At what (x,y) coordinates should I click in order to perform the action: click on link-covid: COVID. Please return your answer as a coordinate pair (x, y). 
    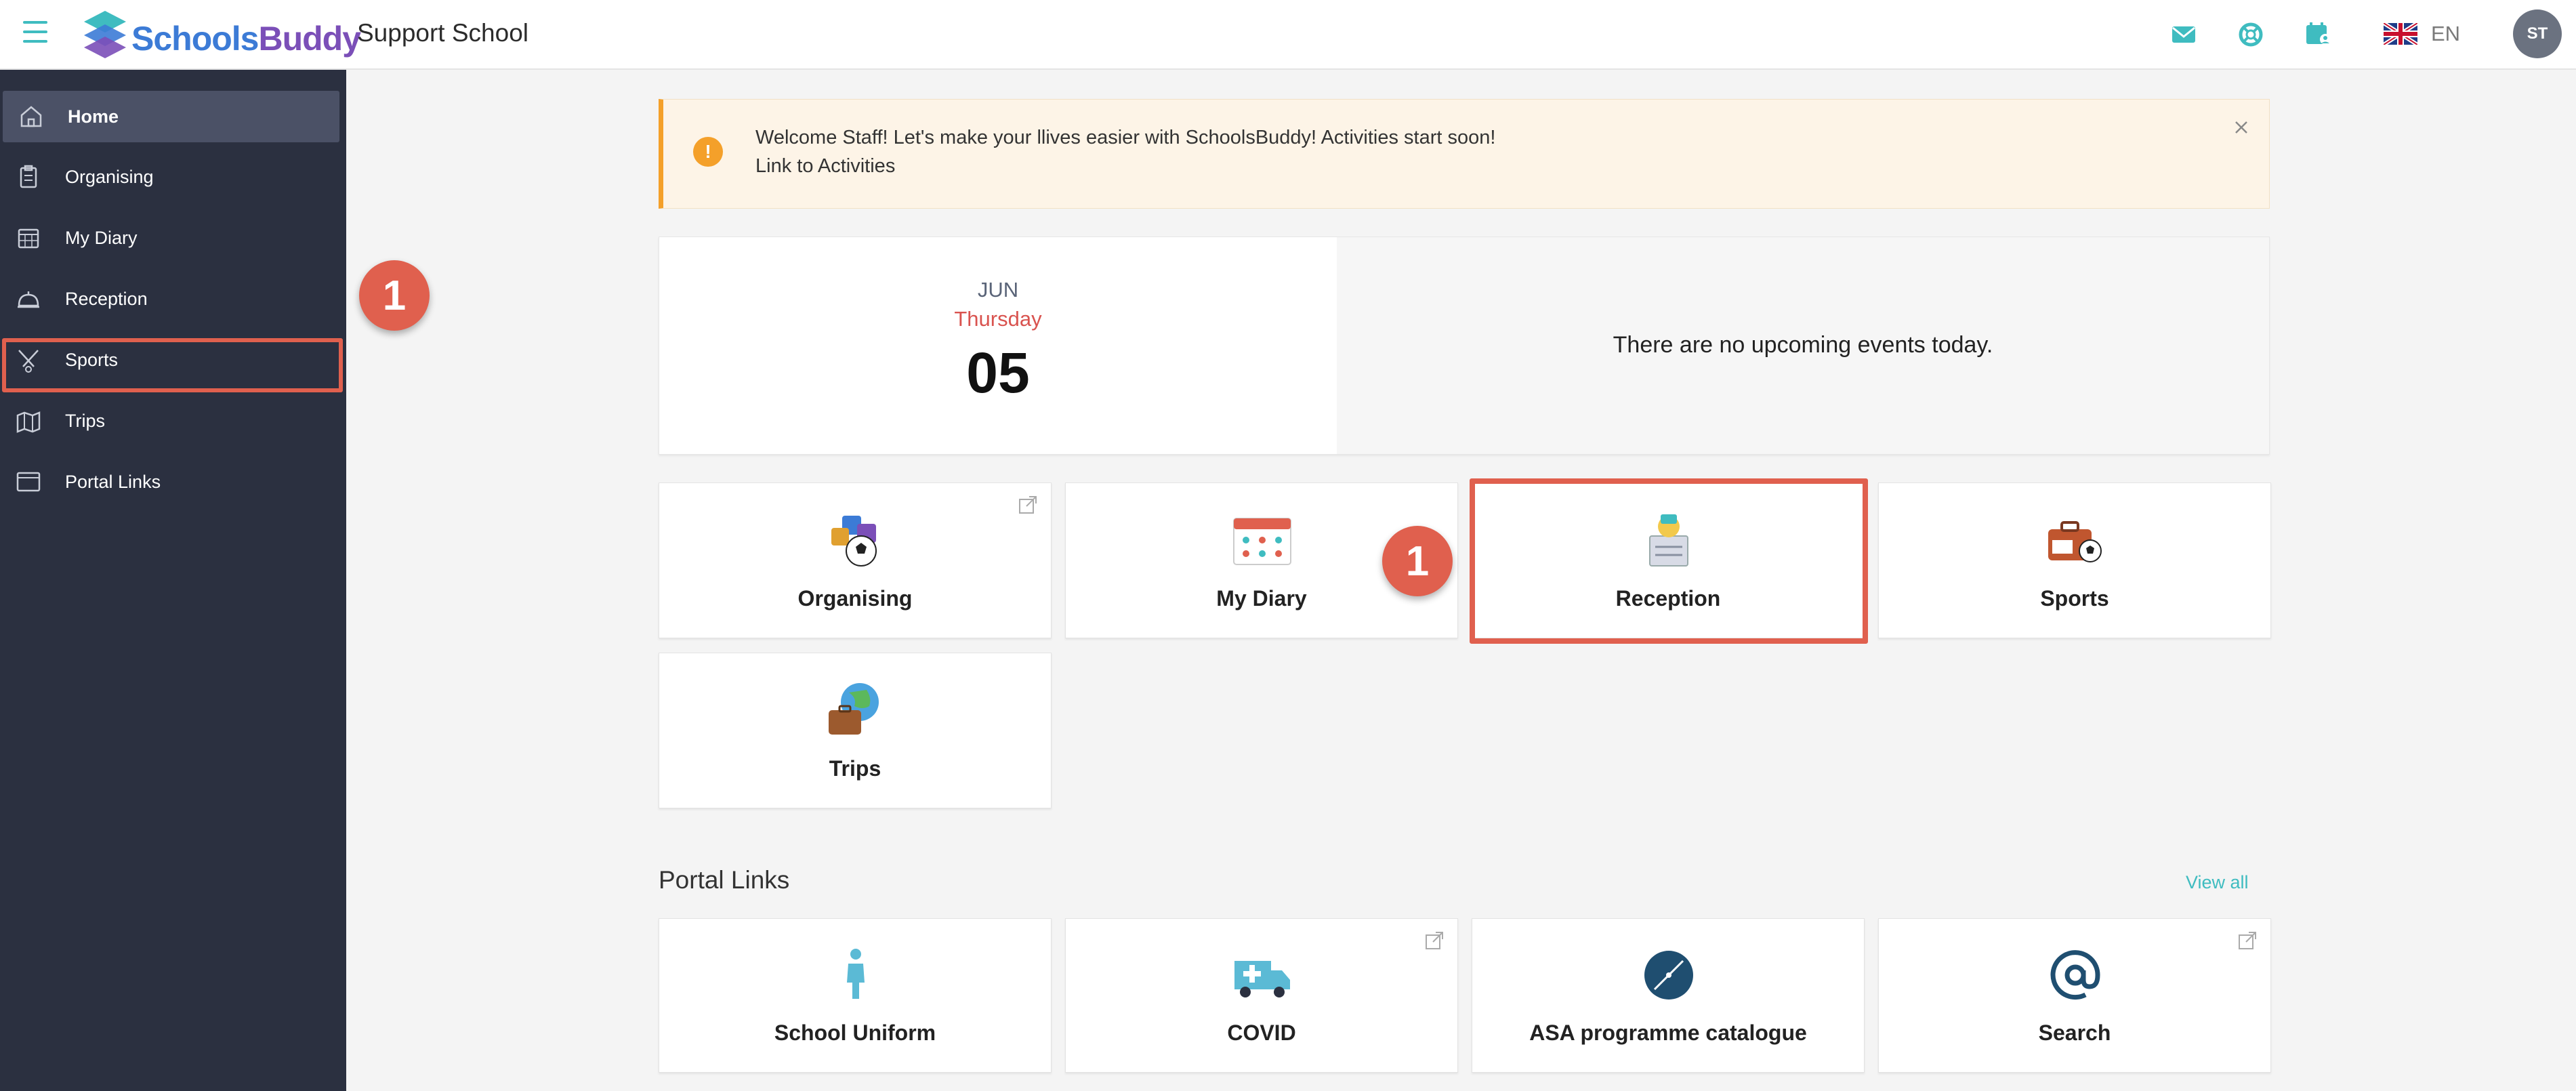
    Looking at the image, I should click on (1261, 995).